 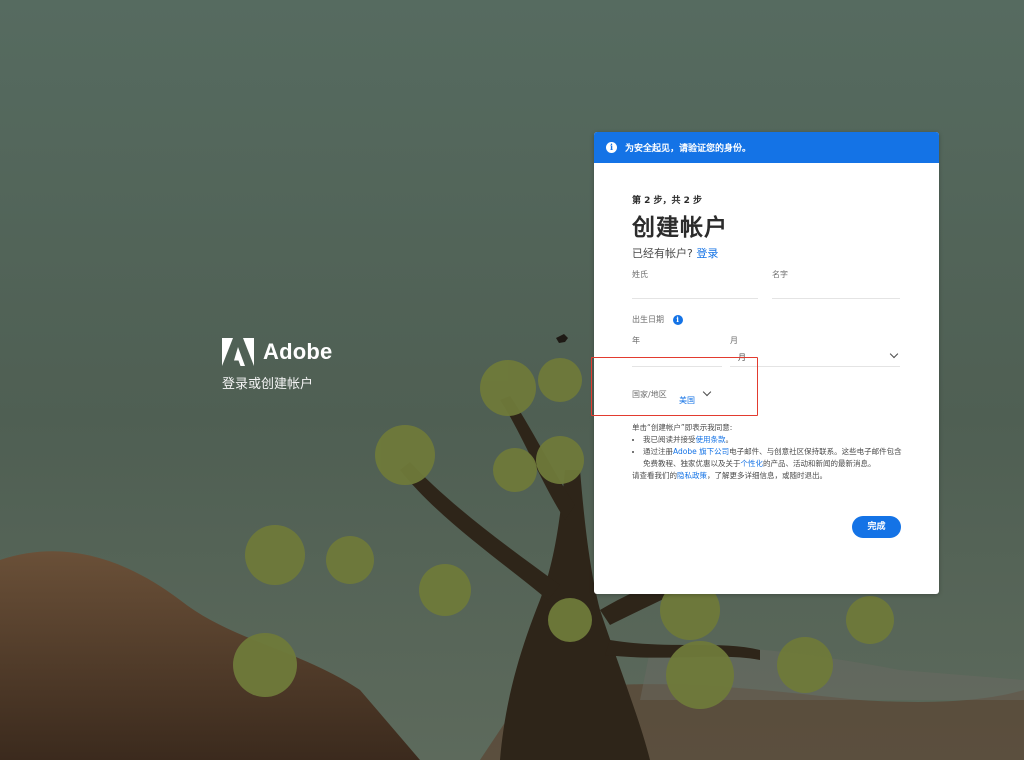 I want to click on legal-item-text: 的产品、活动和新闻的最新消息。, so click(x=819, y=463).